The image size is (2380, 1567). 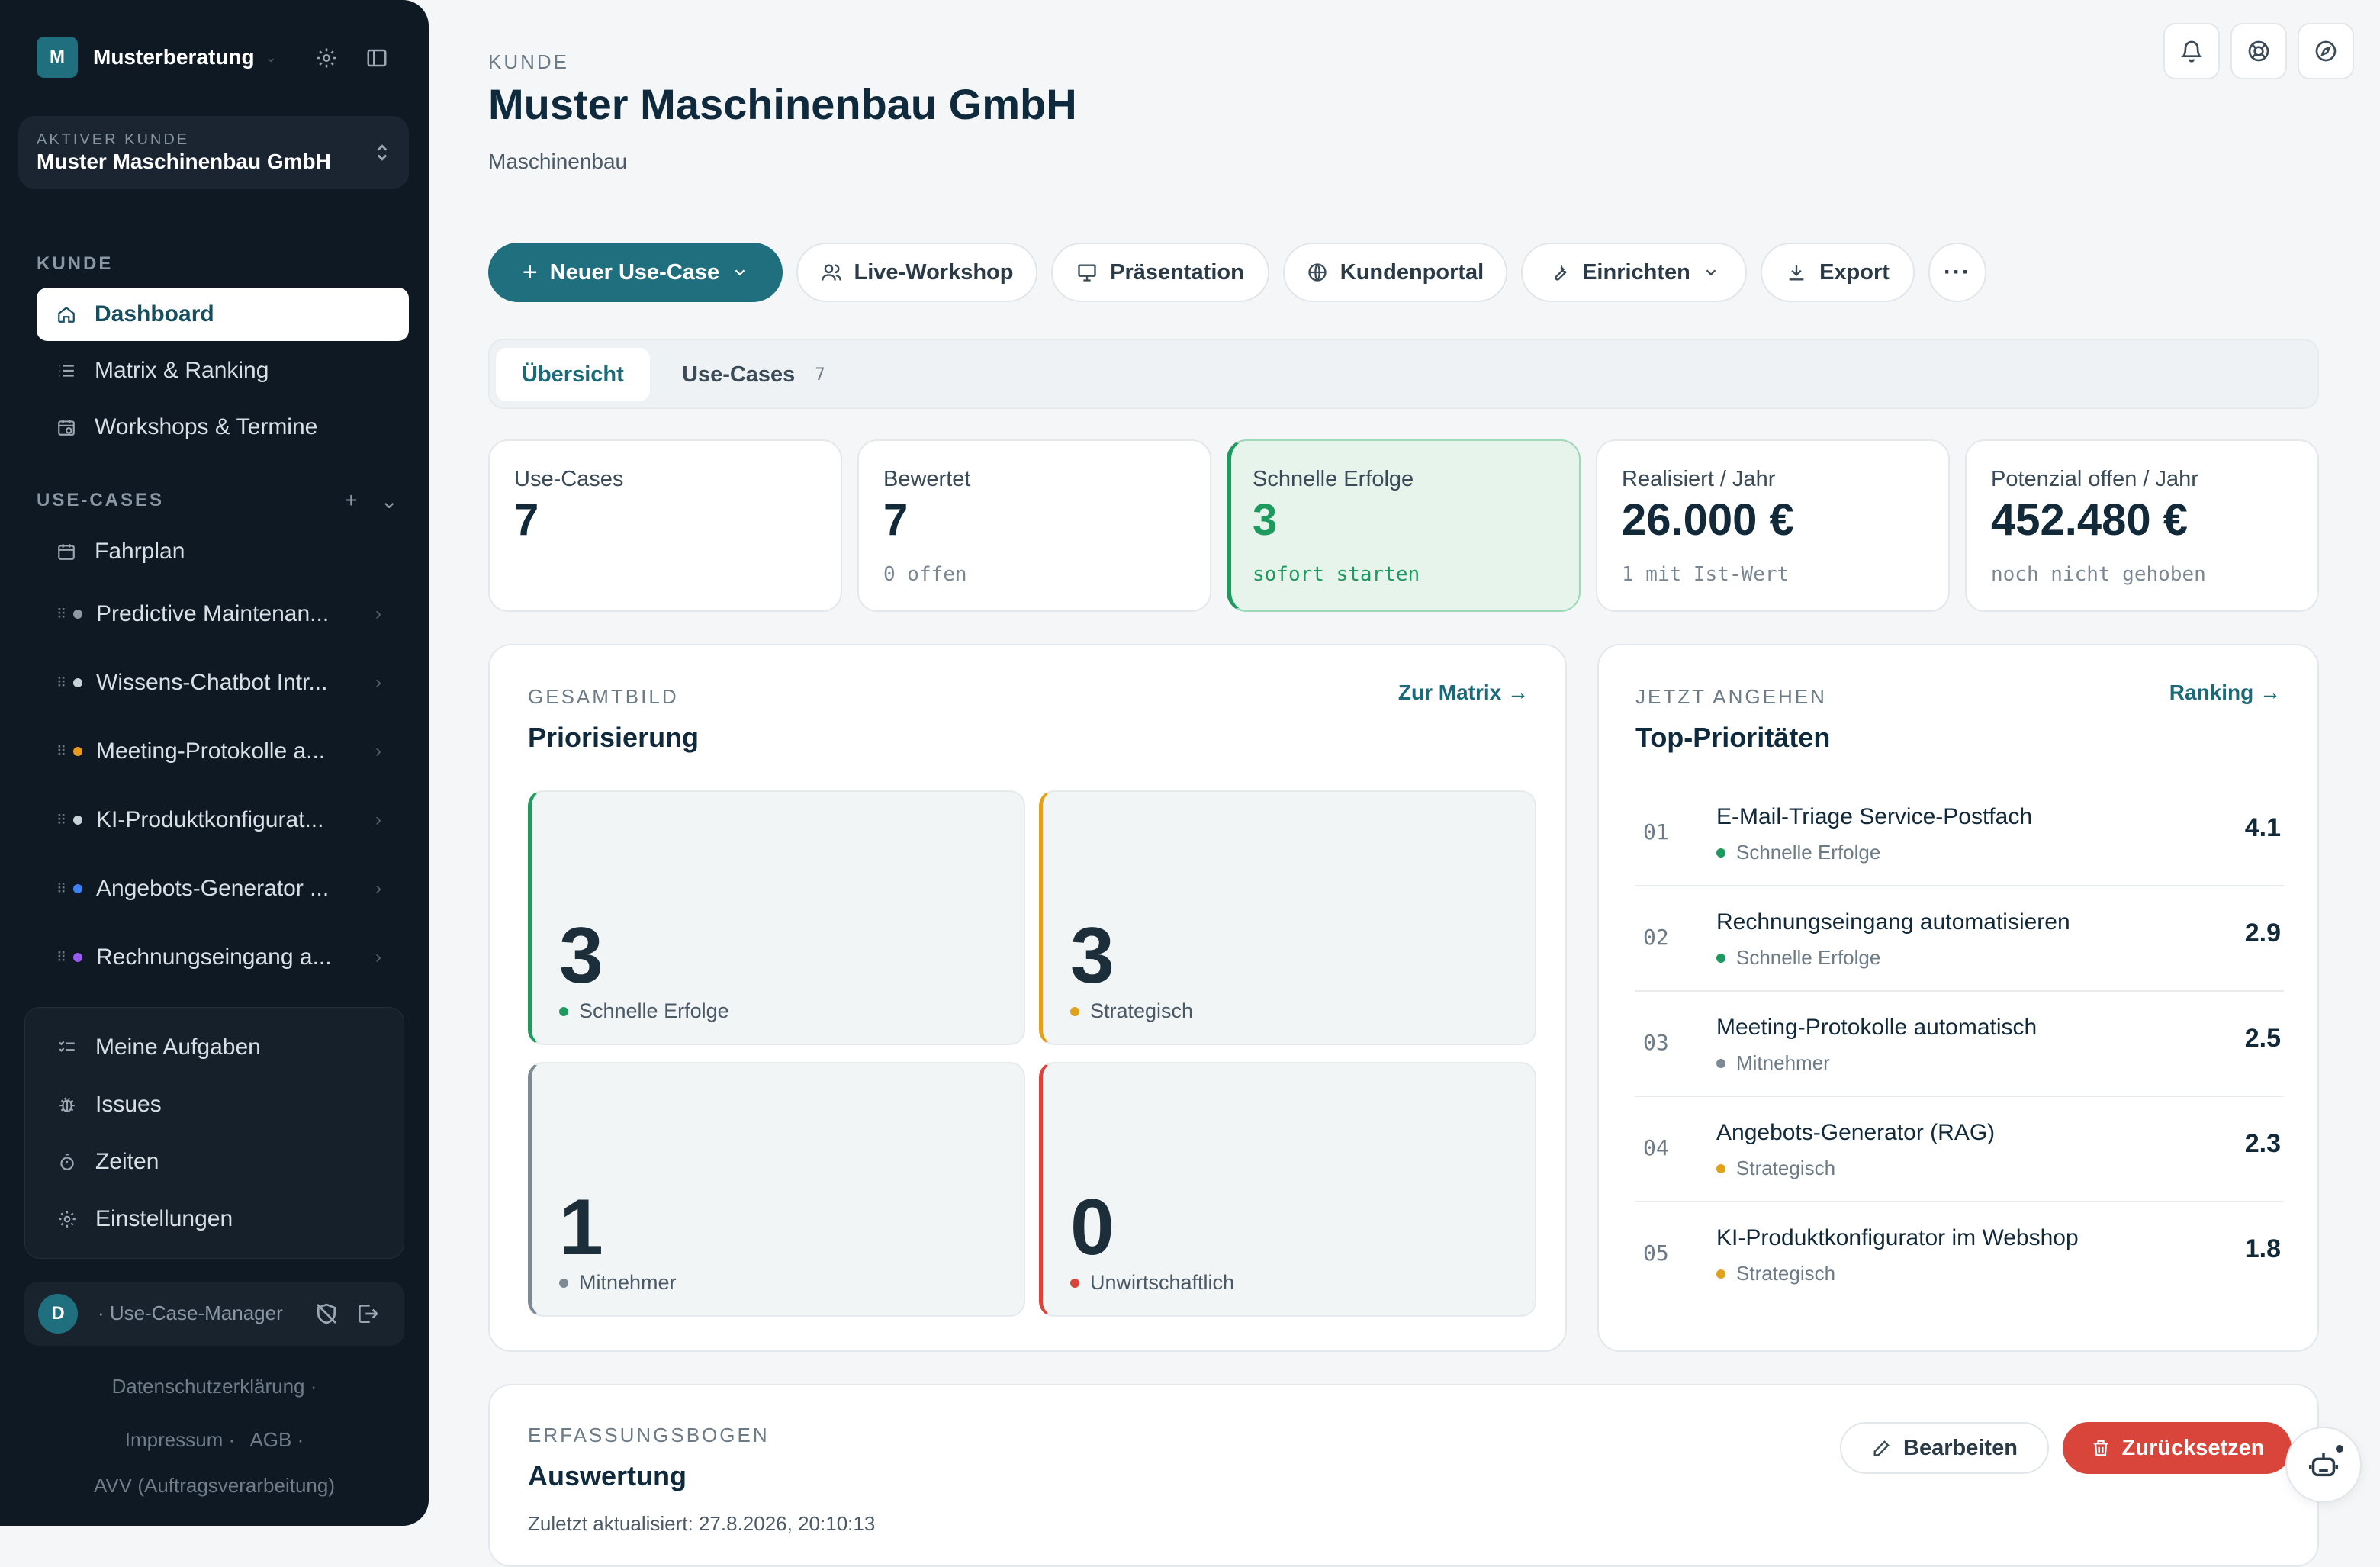 I want to click on sidebar-item-zeiten: Zeiten, so click(x=107, y=1162).